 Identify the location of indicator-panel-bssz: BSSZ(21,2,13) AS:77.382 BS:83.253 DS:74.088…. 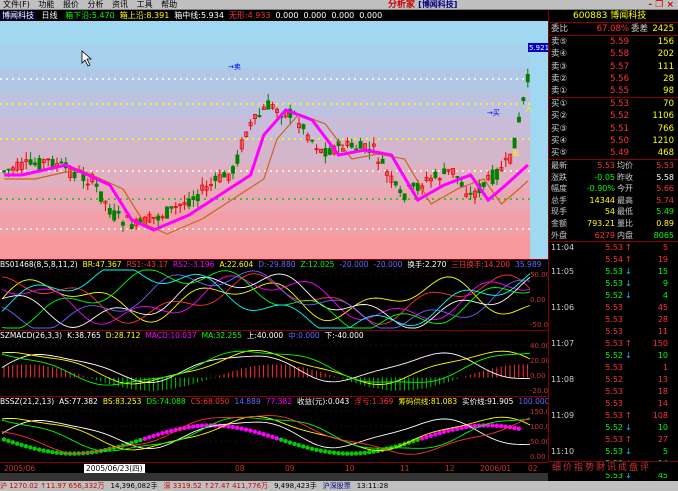
(274, 429).